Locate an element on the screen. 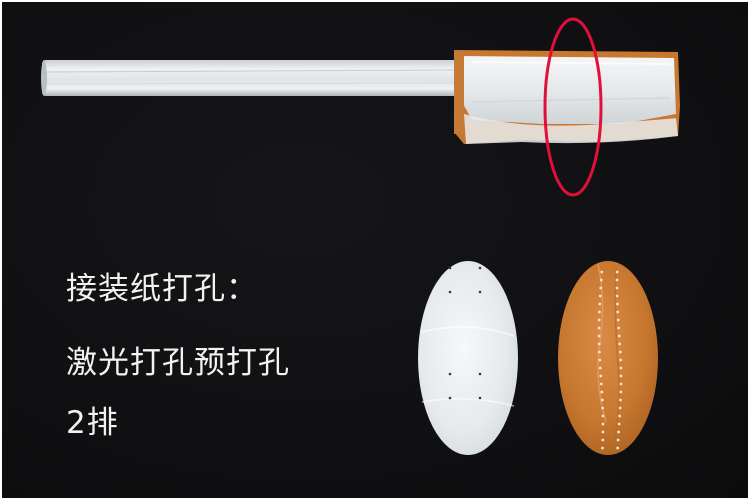 The width and height of the screenshot is (750, 500). filter-rod is located at coordinates (250, 78).